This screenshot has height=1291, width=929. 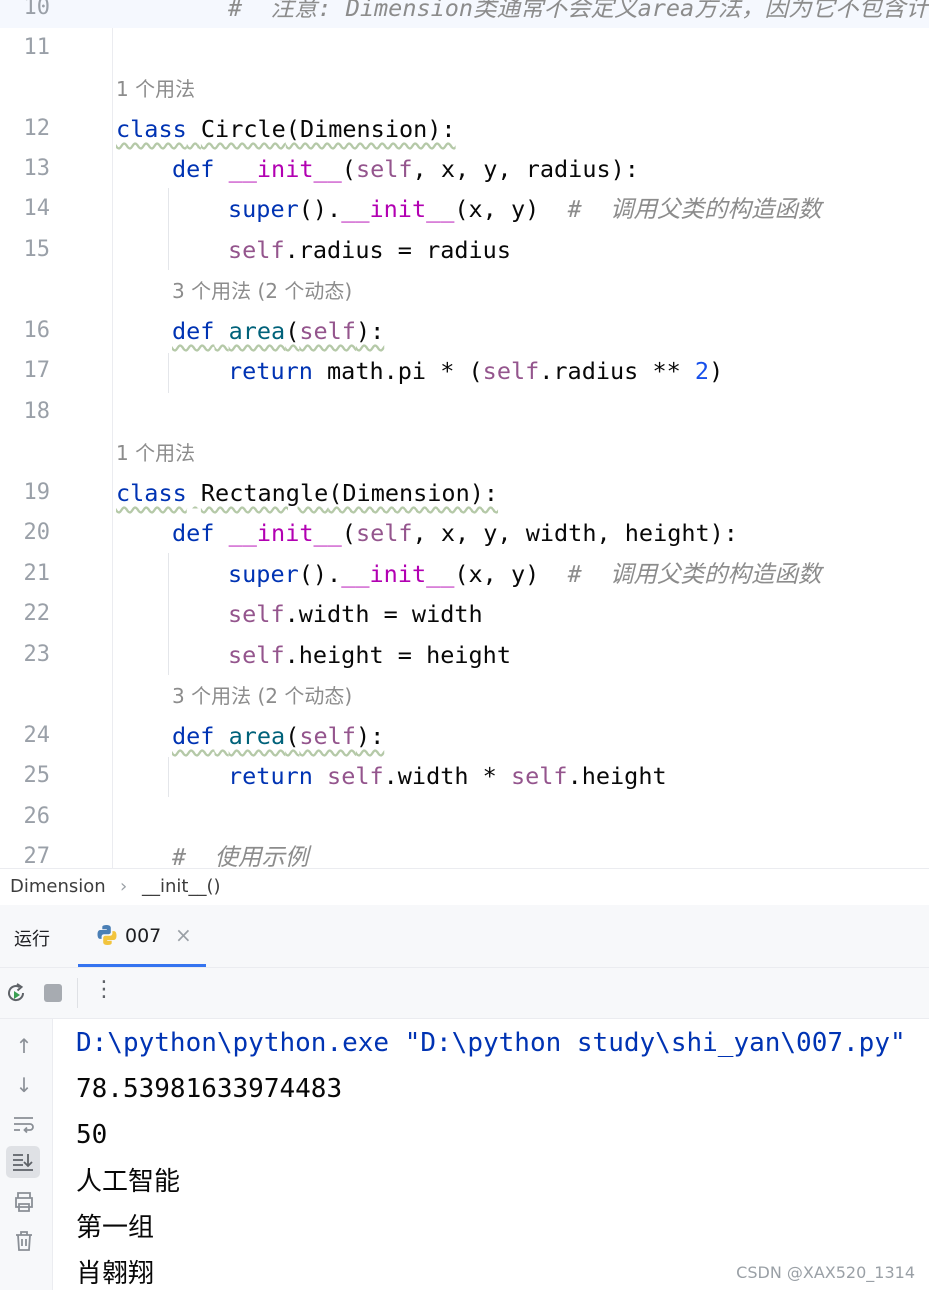 I want to click on code-line: 13 def __init__(self, x, y, radius):, so click(x=464, y=169).